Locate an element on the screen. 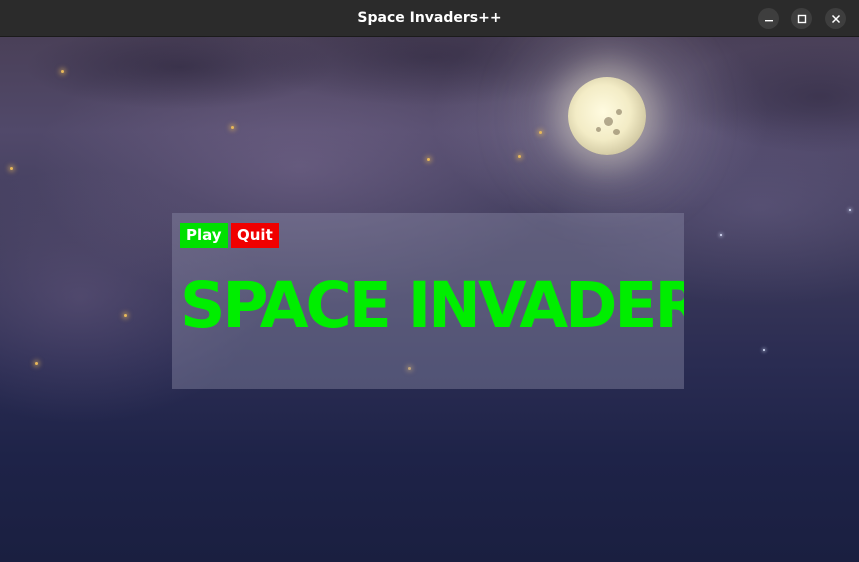  play-button: Play is located at coordinates (204, 235).